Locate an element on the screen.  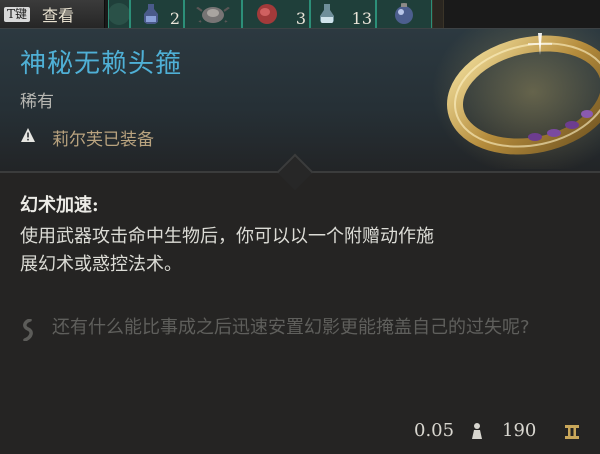
slot-count: 3 is located at coordinates (300, 18).